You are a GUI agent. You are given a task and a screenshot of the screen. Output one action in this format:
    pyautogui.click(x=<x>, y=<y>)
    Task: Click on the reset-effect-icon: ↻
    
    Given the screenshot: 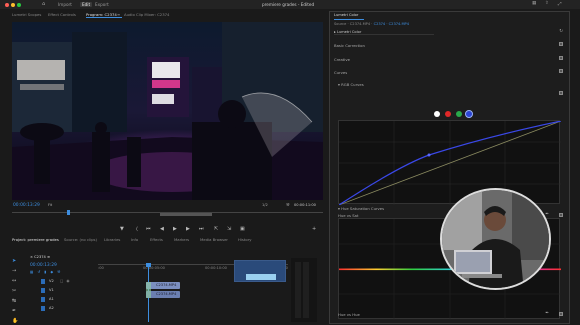 What is the action you would take?
    pyautogui.click(x=561, y=31)
    